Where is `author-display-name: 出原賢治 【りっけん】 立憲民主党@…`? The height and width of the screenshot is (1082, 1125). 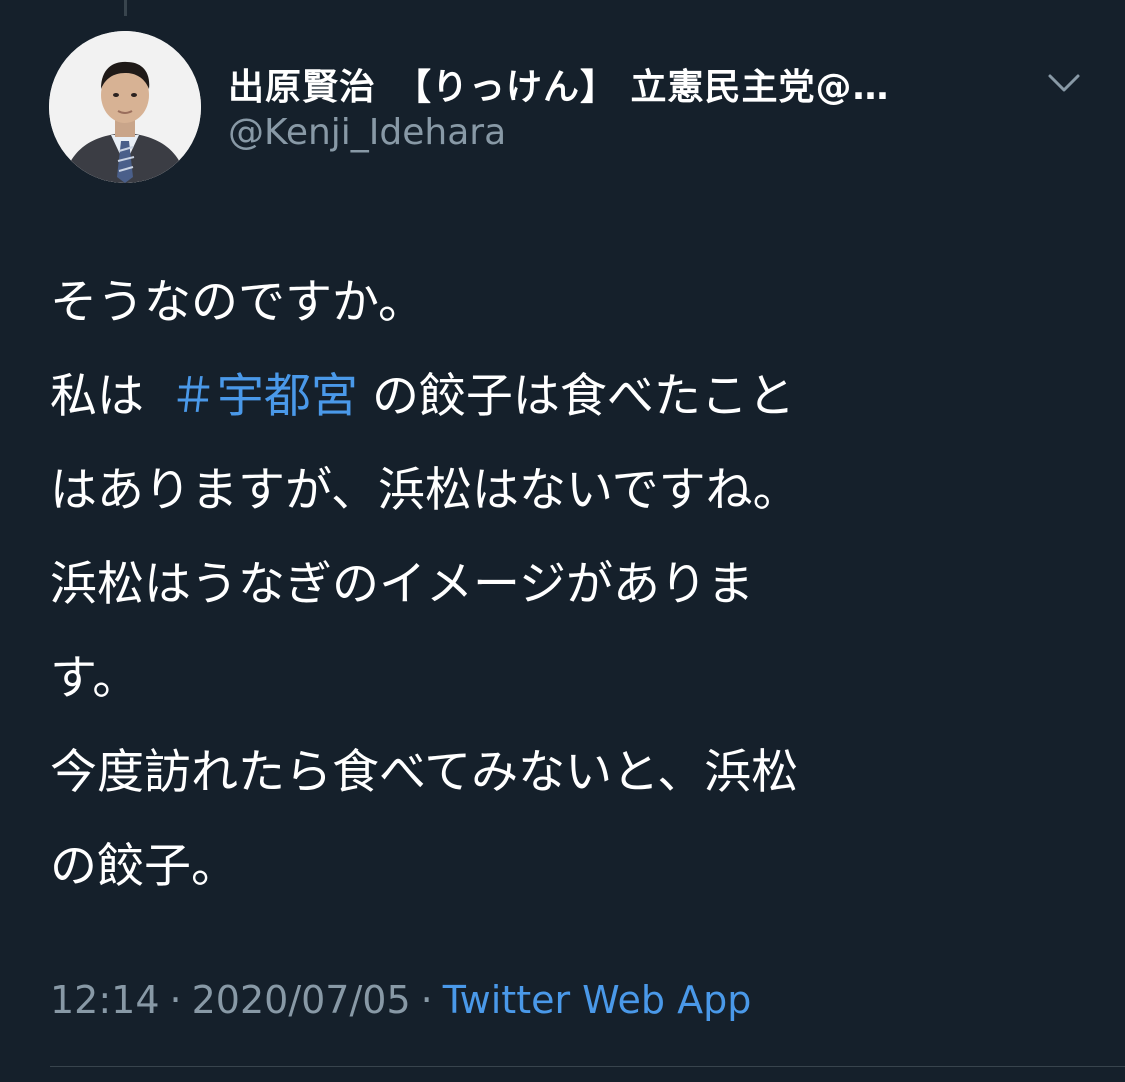 author-display-name: 出原賢治 【りっけん】 立憲民主党@… is located at coordinates (618, 84).